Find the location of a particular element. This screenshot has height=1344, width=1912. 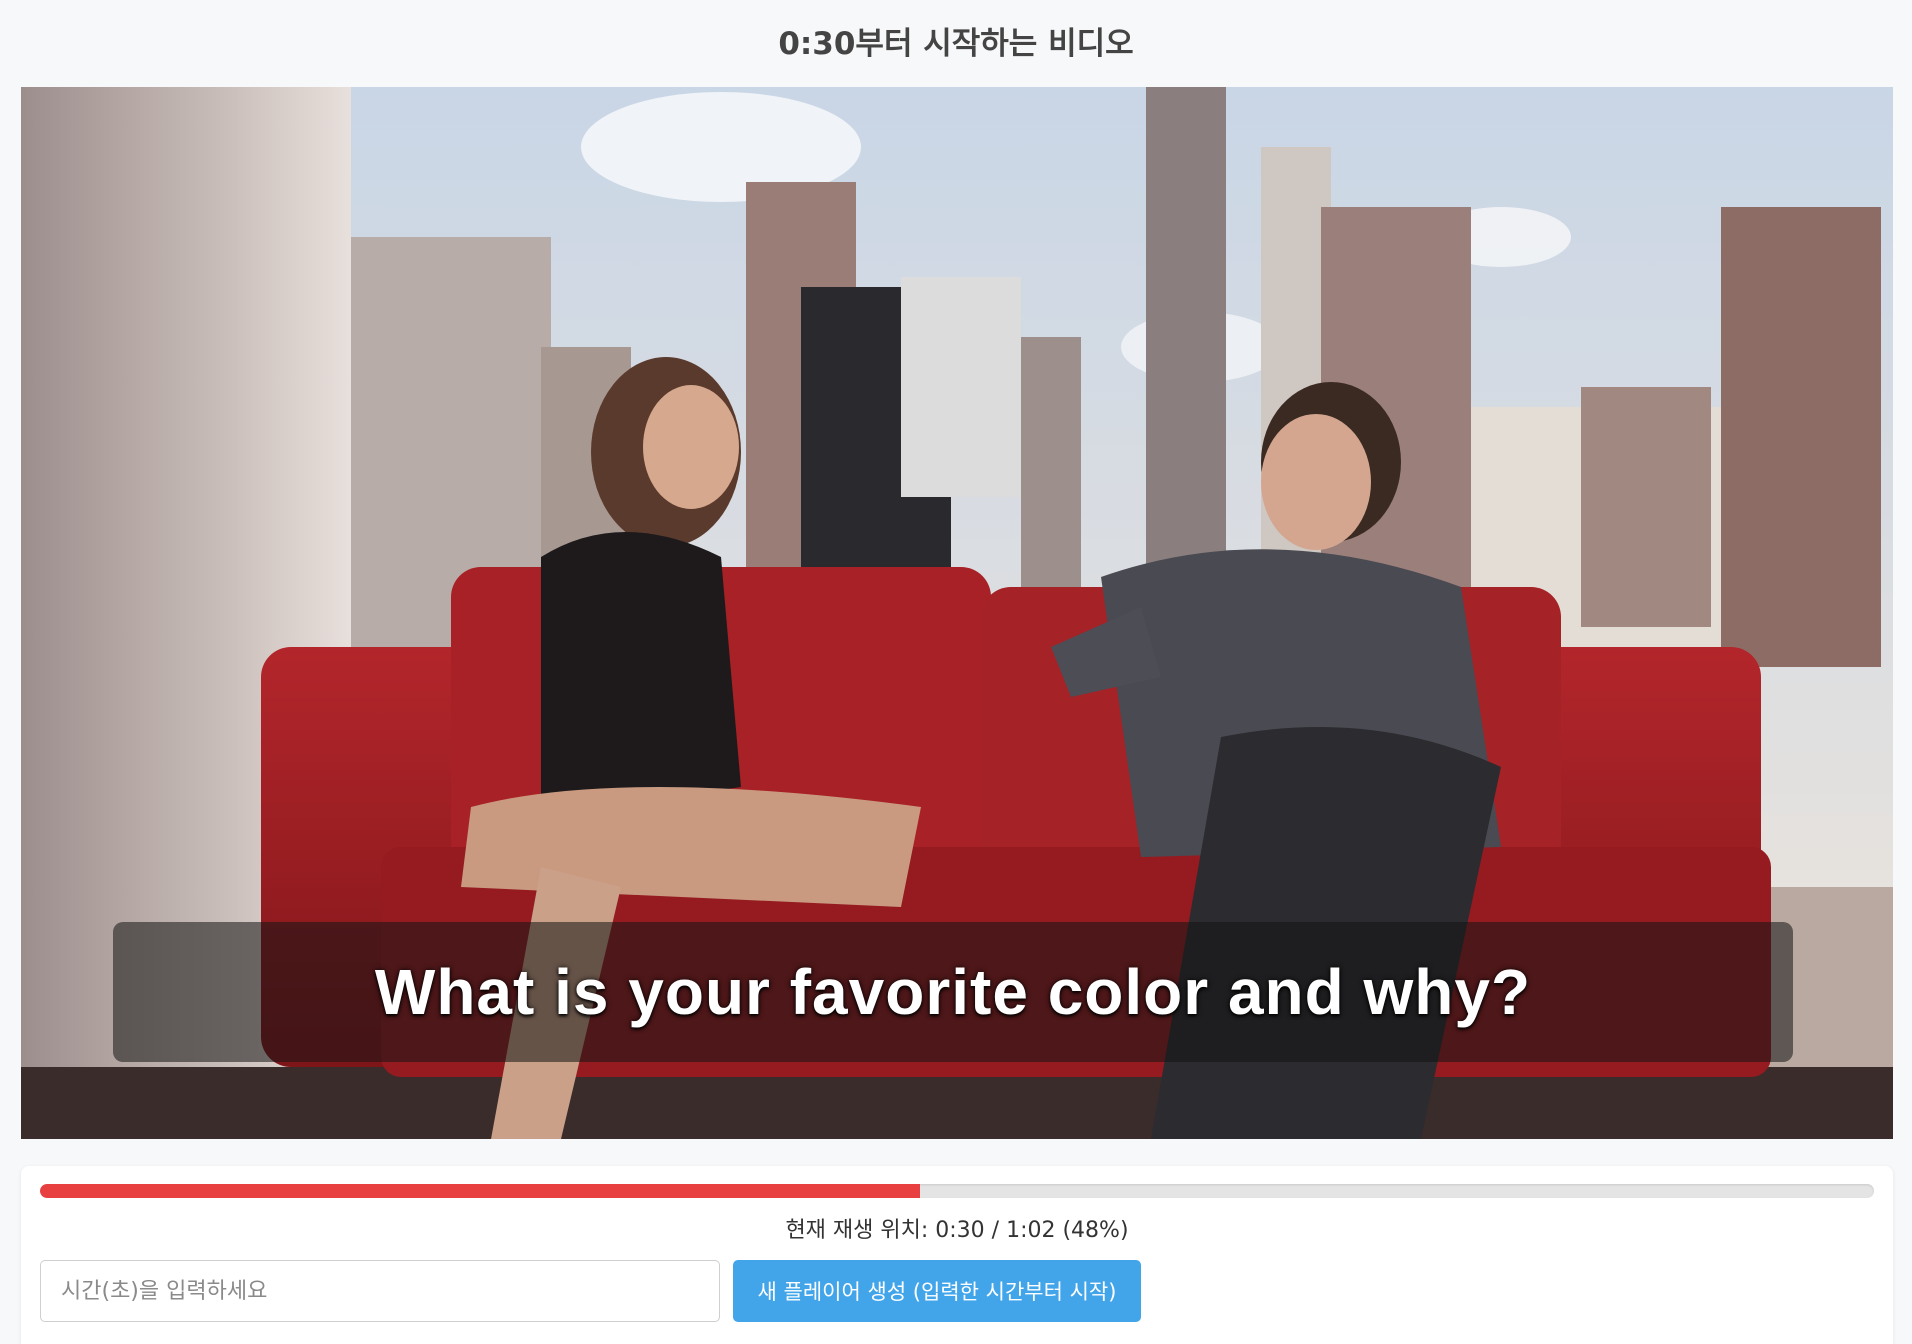

time-input is located at coordinates (380, 1291).